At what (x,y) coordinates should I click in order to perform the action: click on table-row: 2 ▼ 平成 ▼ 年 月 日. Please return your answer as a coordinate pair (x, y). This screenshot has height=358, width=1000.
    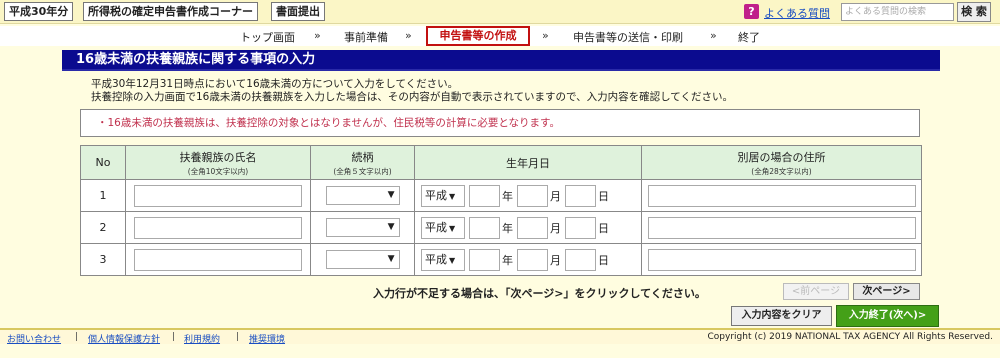
    Looking at the image, I should click on (501, 227).